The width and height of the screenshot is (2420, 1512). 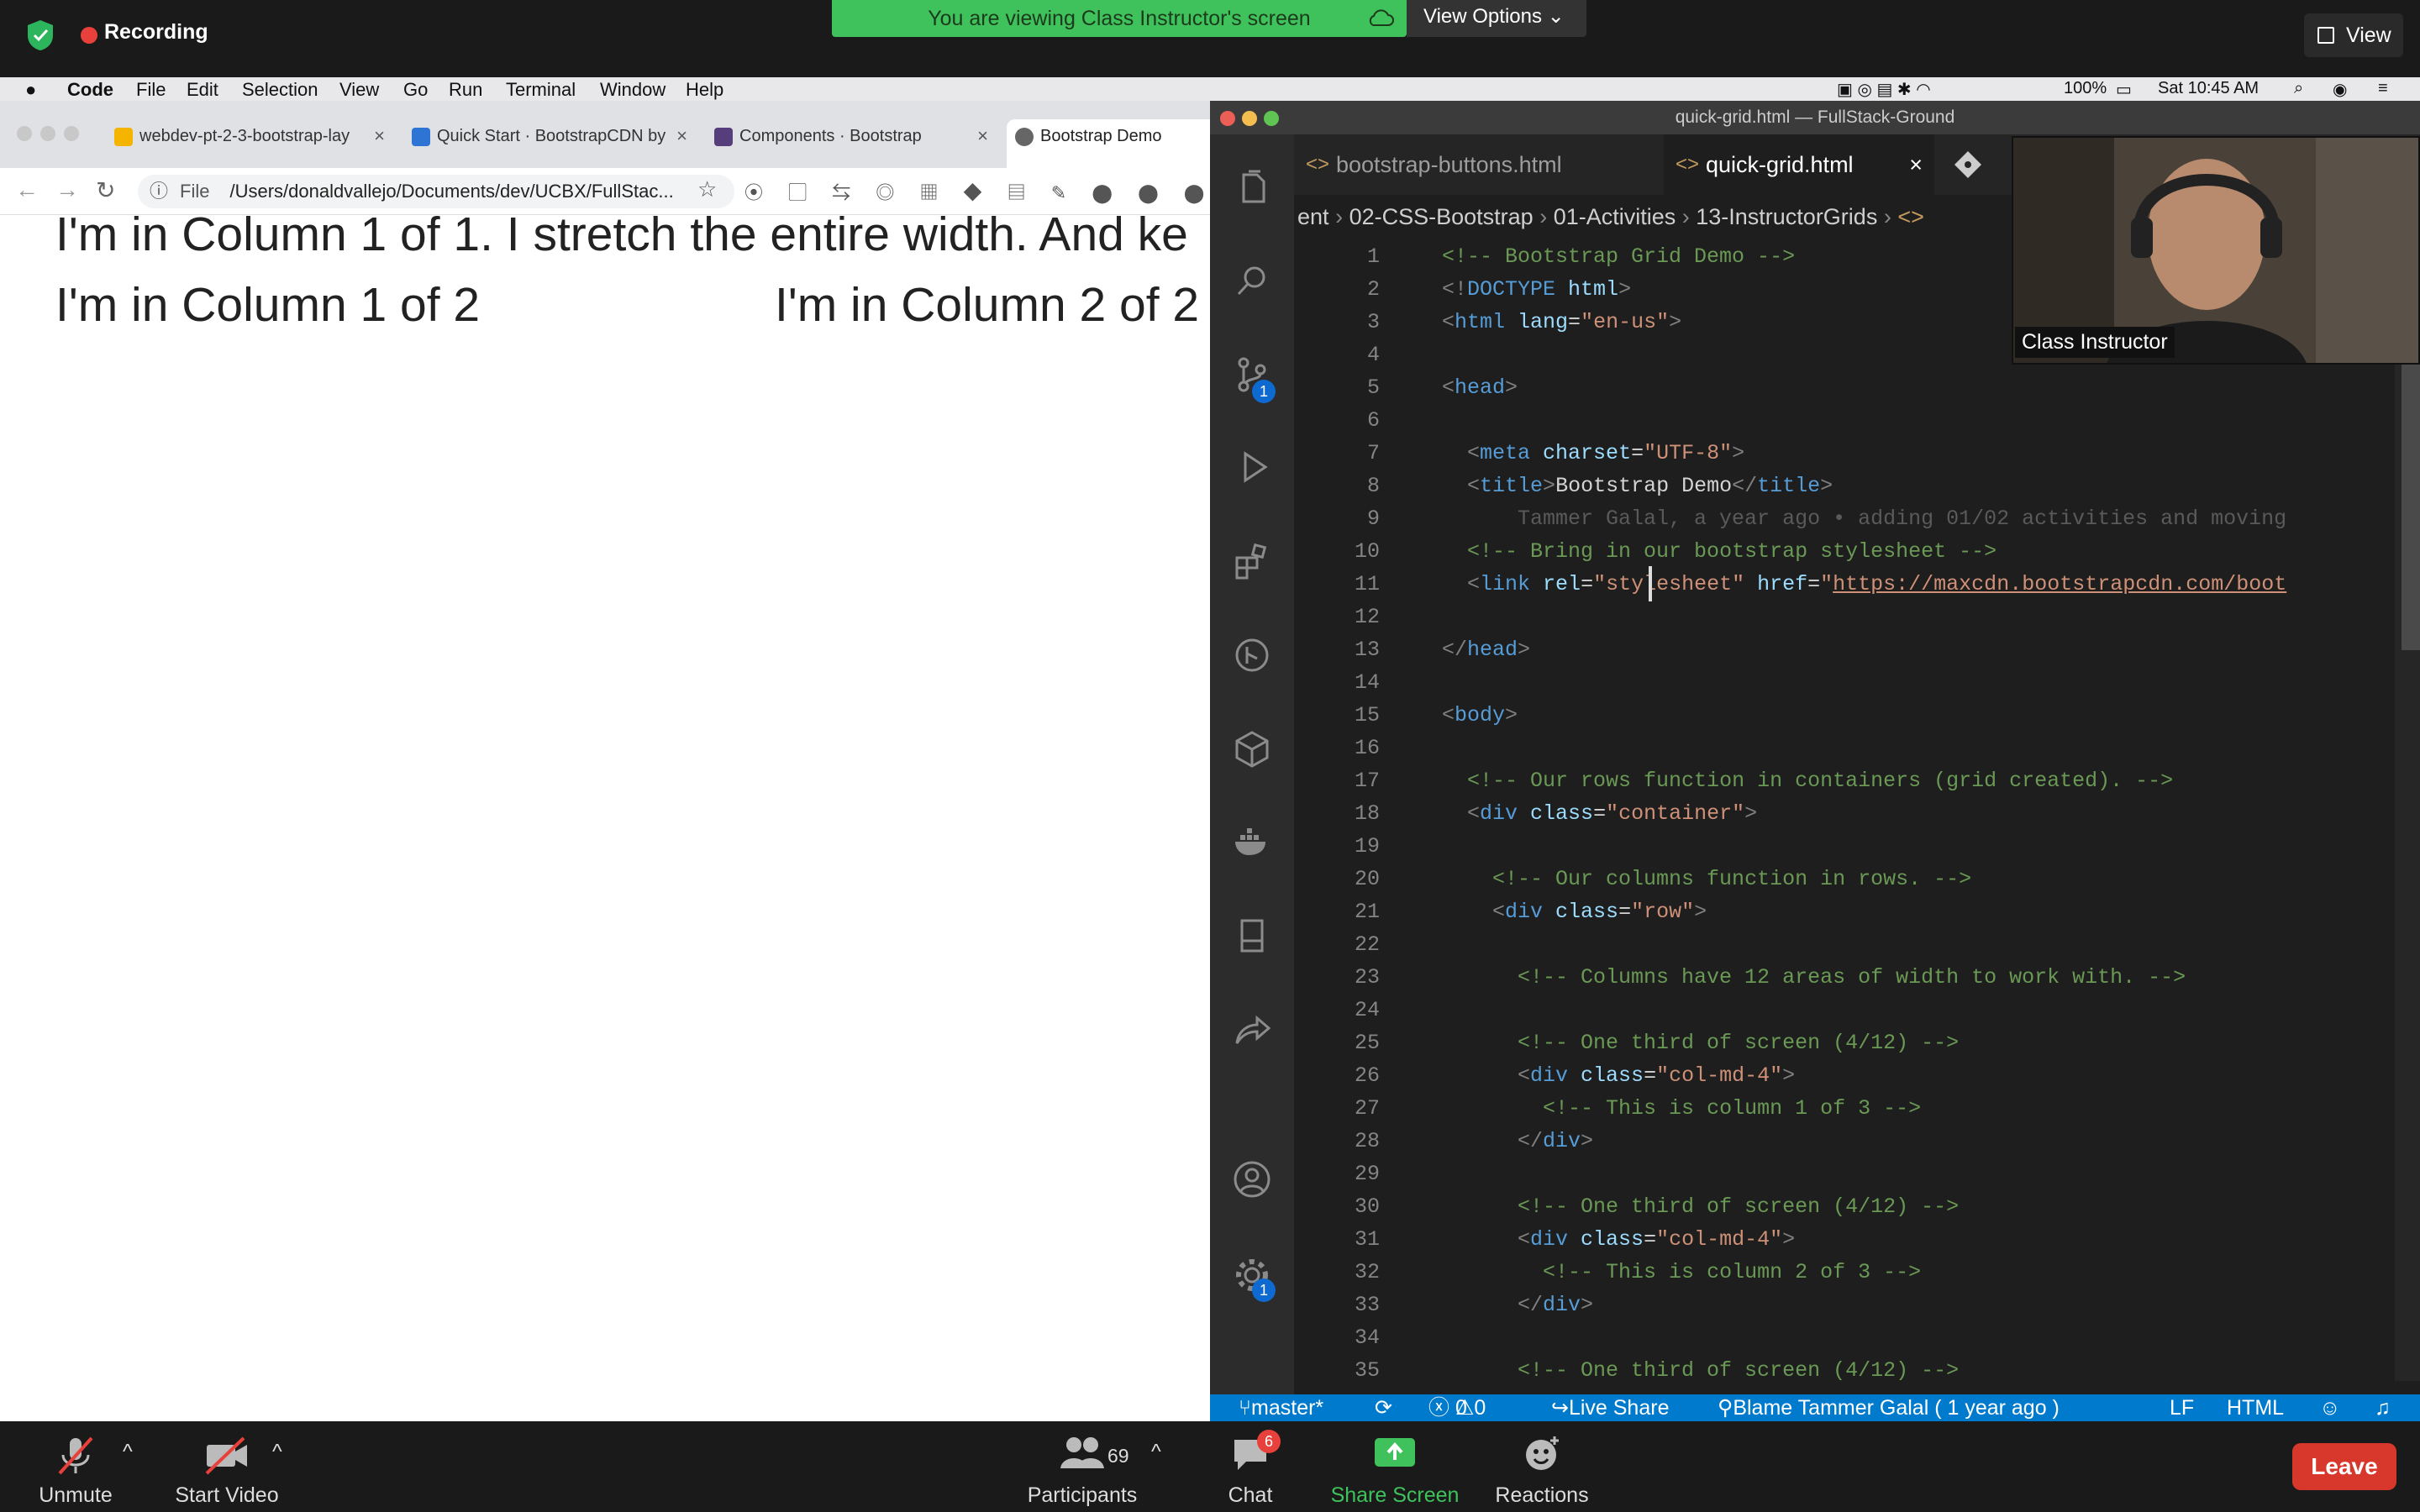 What do you see at coordinates (1441, 216) in the screenshot?
I see `breadcrumb-item: 02-CSS-Bootstrap` at bounding box center [1441, 216].